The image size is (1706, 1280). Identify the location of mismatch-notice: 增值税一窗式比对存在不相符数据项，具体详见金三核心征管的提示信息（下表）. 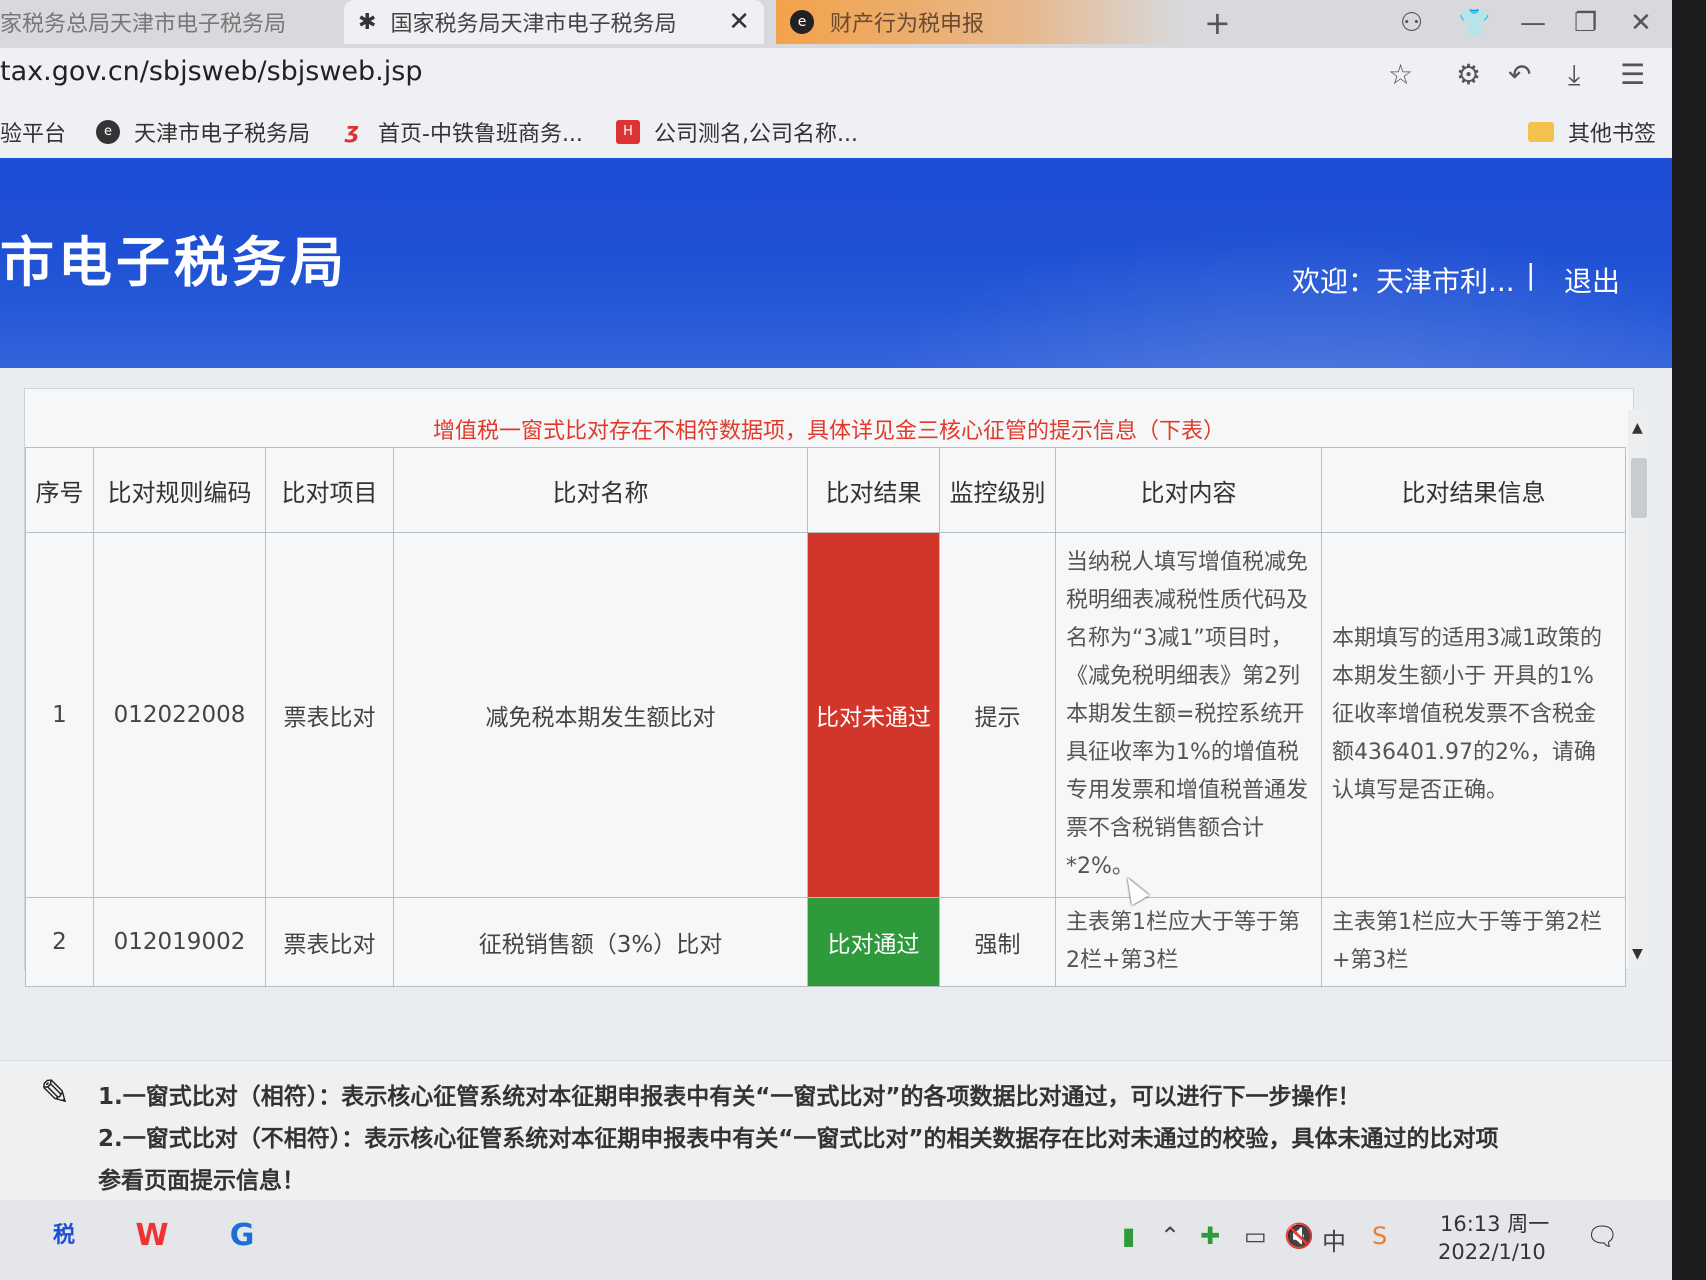
(828, 431).